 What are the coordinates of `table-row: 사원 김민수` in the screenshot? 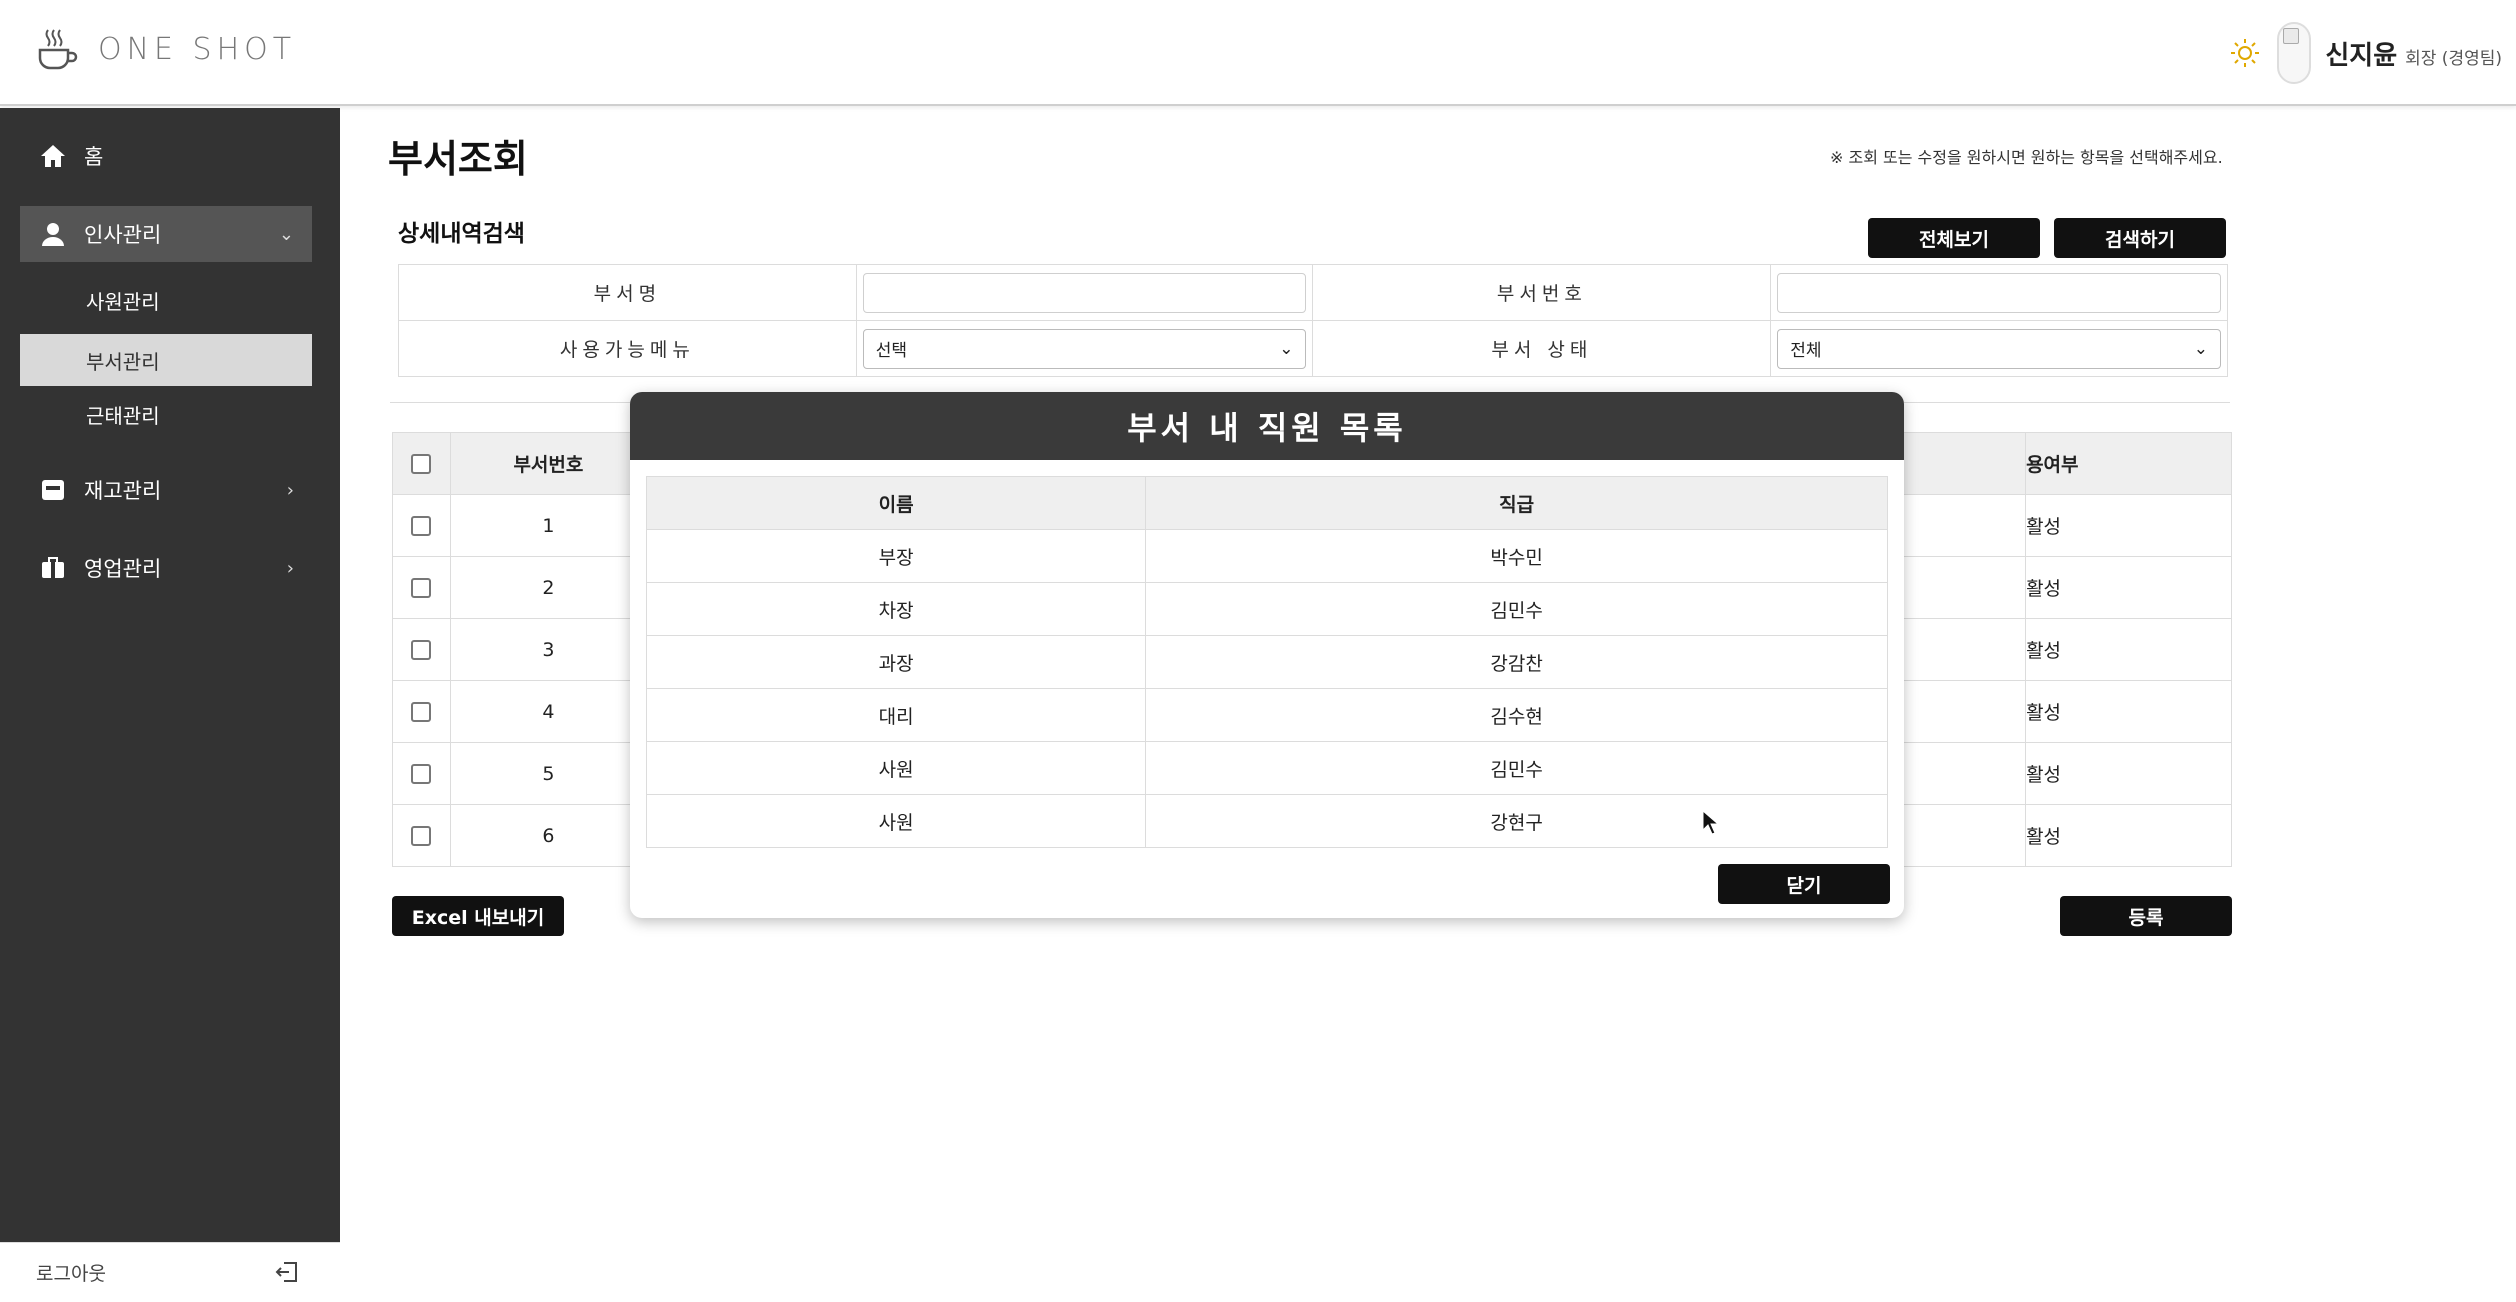 It's located at (1266, 768).